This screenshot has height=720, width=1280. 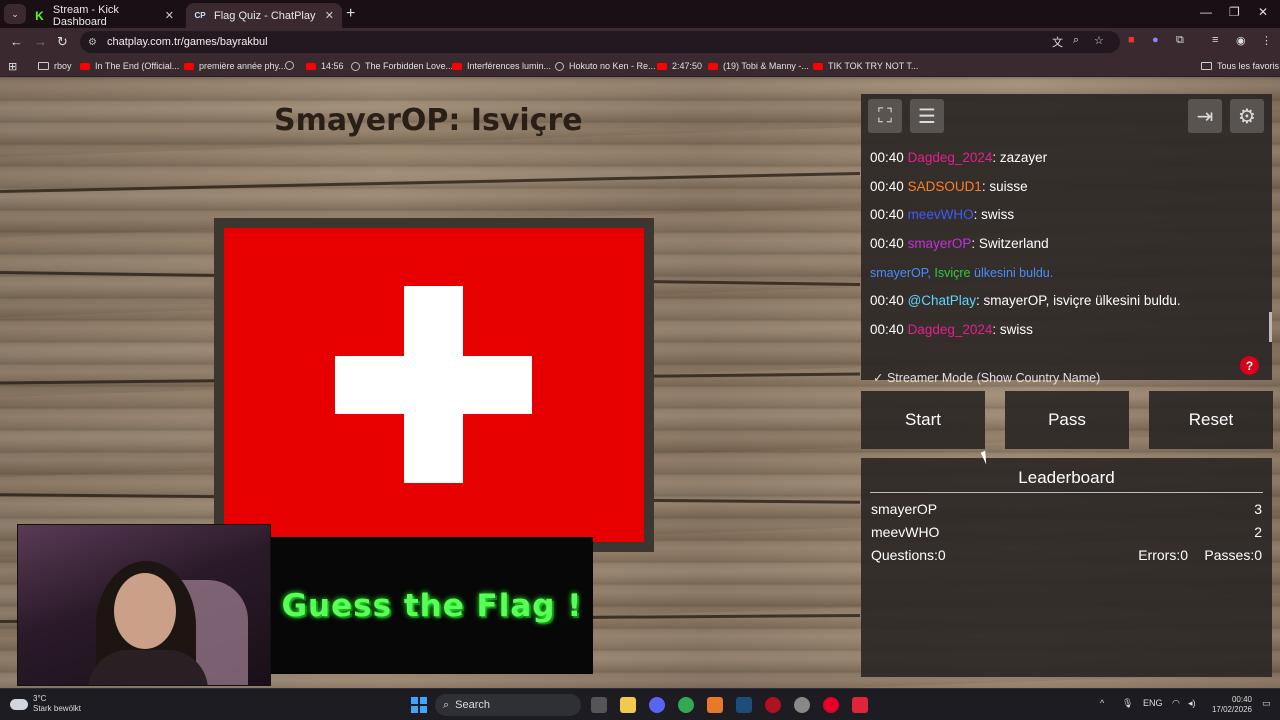 What do you see at coordinates (679, 66) in the screenshot?
I see `bookmark-item: 2:47:50` at bounding box center [679, 66].